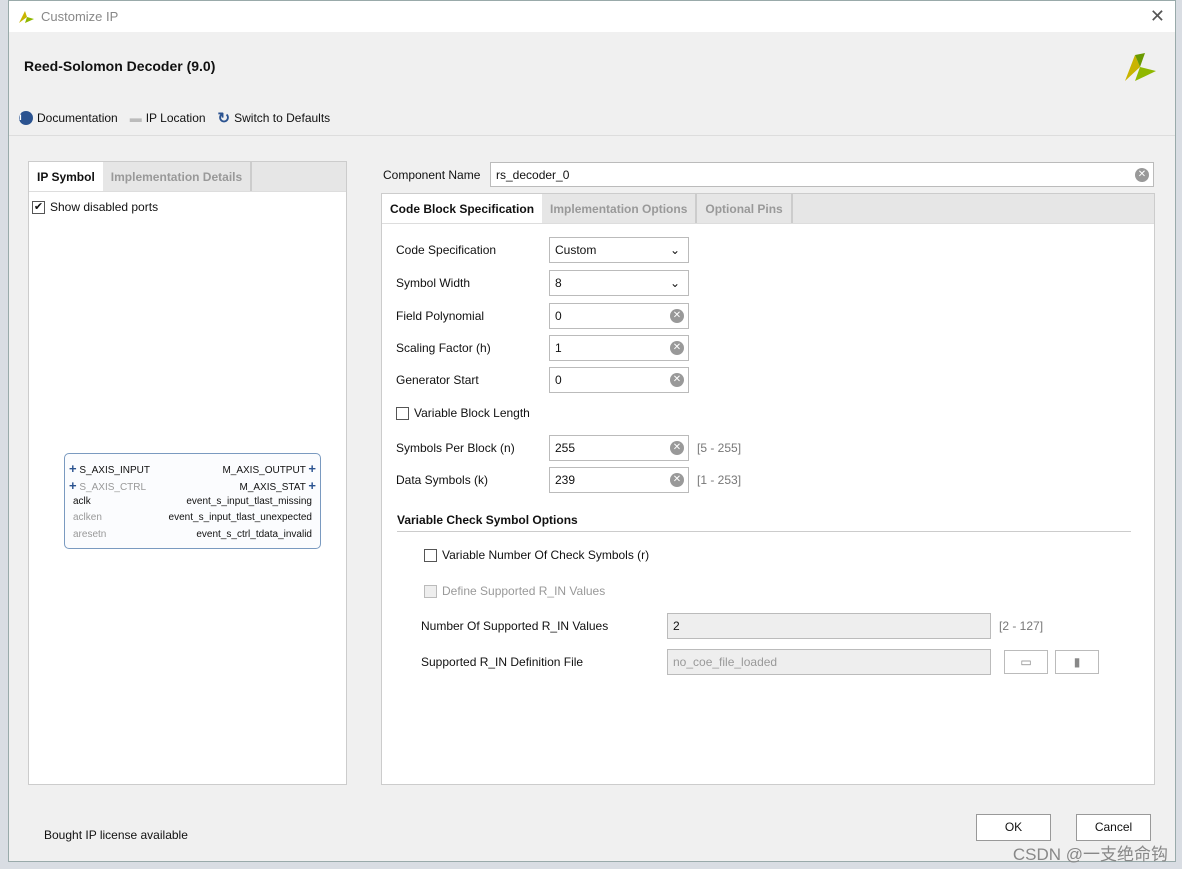  What do you see at coordinates (104, 207) in the screenshot?
I see `show-disabled-ports-label: Show disabled ports` at bounding box center [104, 207].